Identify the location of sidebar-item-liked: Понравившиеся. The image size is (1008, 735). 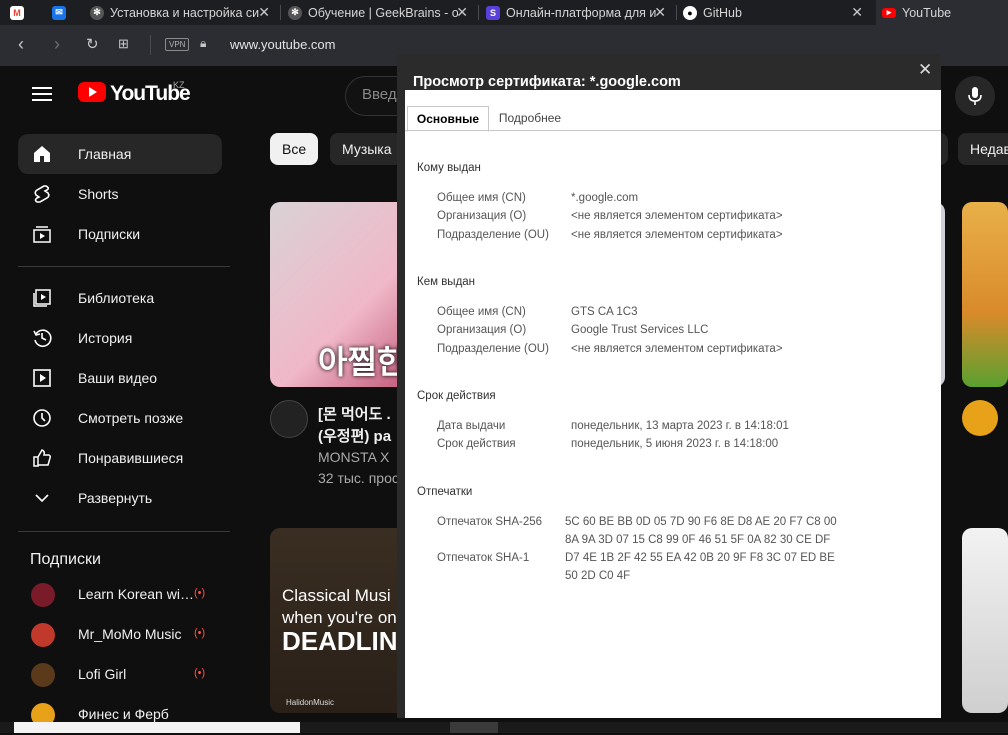
(120, 458).